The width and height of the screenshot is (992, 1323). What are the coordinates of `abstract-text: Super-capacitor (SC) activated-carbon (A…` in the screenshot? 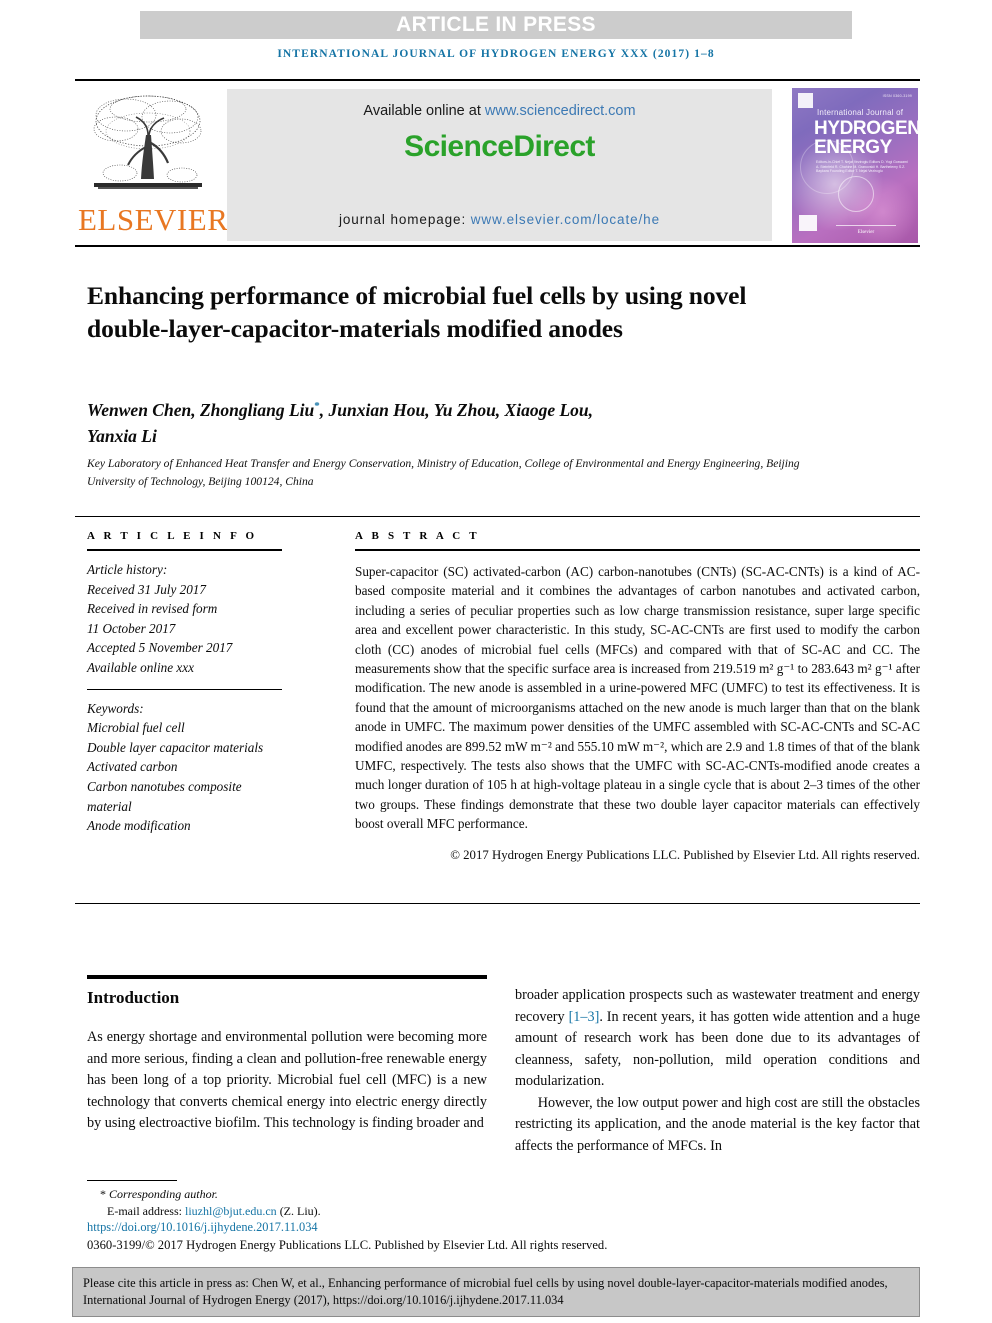 It's located at (637, 698).